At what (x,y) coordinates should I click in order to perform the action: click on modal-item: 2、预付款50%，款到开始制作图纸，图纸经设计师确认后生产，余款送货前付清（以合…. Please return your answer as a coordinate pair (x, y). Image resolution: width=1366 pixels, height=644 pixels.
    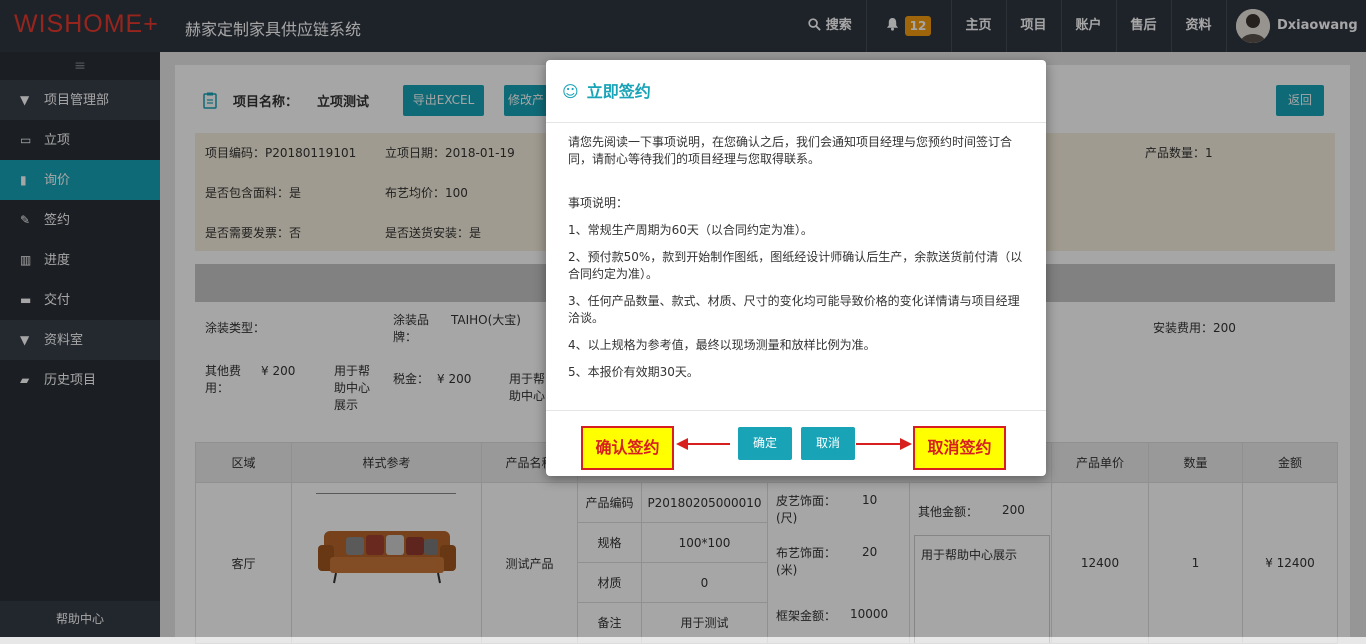
    Looking at the image, I should click on (795, 265).